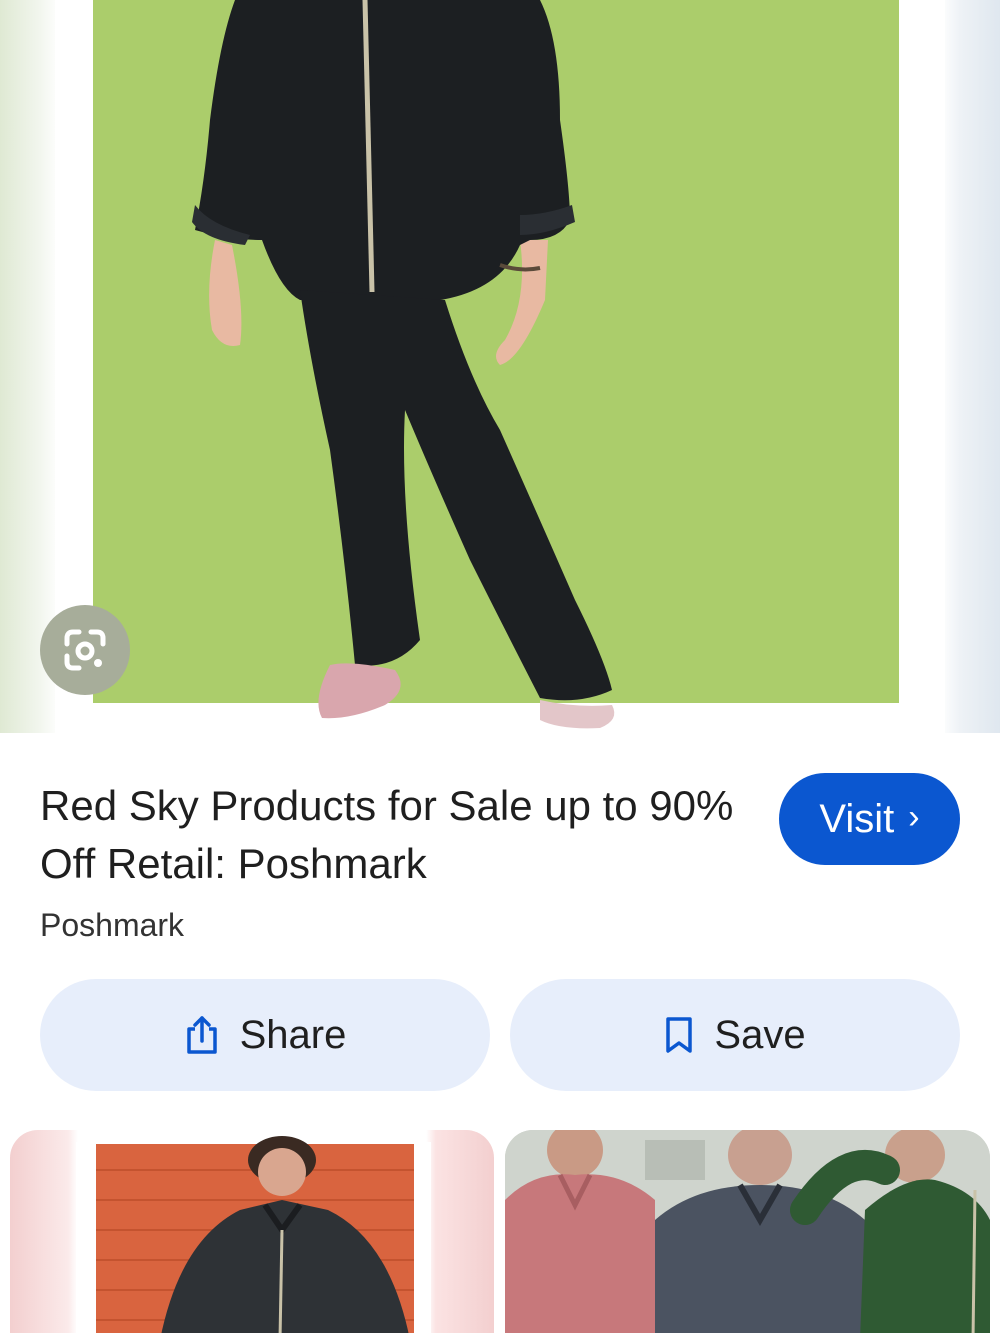  I want to click on result-source: Poshmark, so click(112, 925).